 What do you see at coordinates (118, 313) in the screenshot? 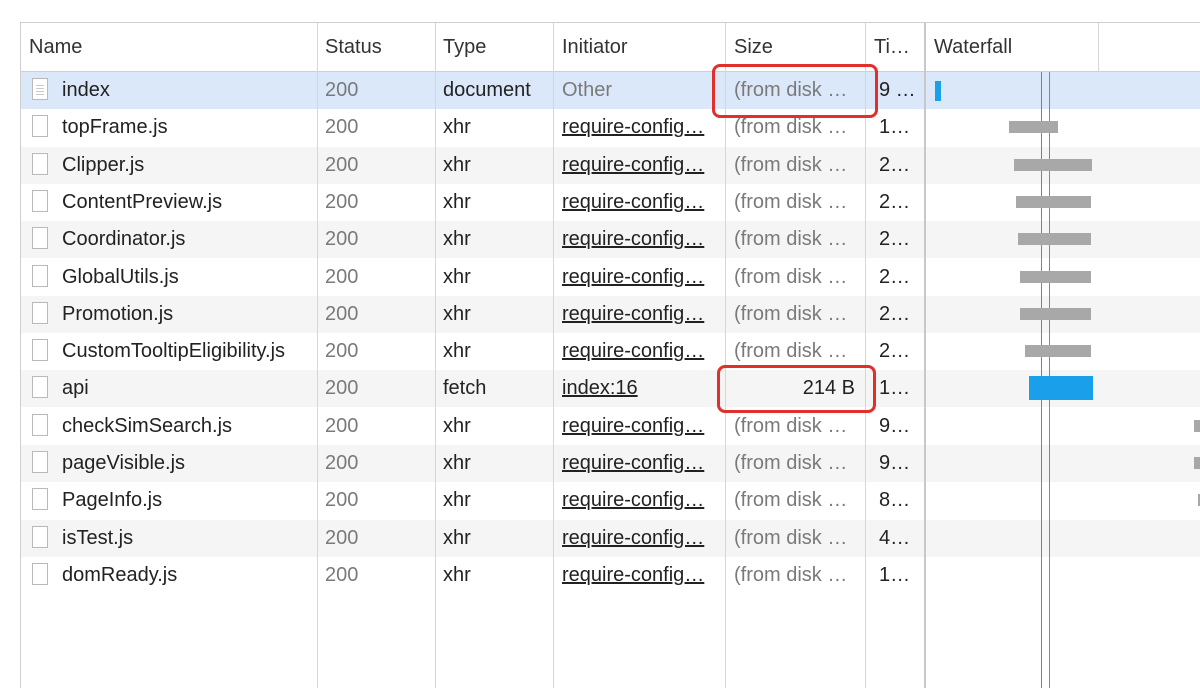
I see `request-name-text: Promotion.js` at bounding box center [118, 313].